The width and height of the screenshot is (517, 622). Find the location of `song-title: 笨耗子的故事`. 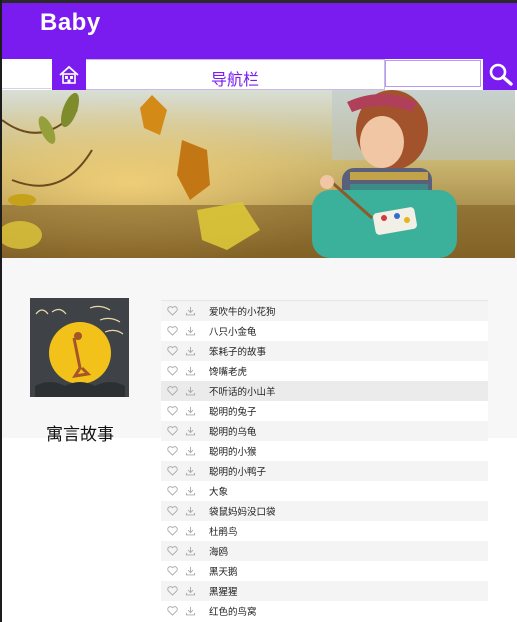

song-title: 笨耗子的故事 is located at coordinates (237, 351).